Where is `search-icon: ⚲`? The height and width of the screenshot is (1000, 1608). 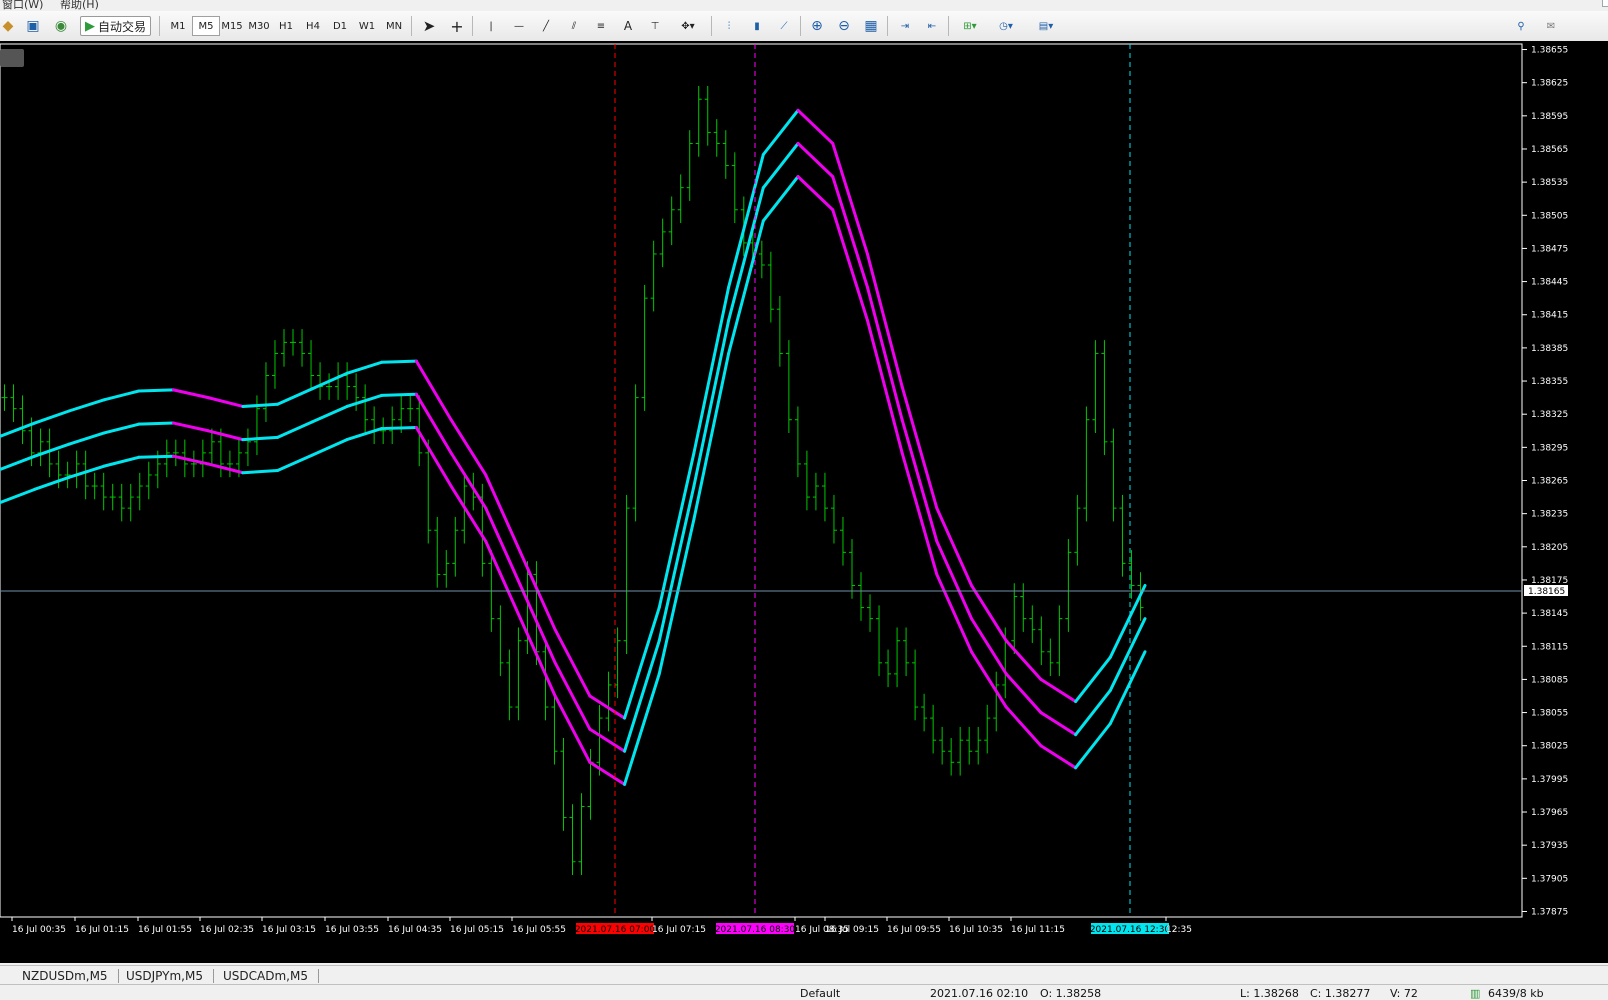 search-icon: ⚲ is located at coordinates (1521, 26).